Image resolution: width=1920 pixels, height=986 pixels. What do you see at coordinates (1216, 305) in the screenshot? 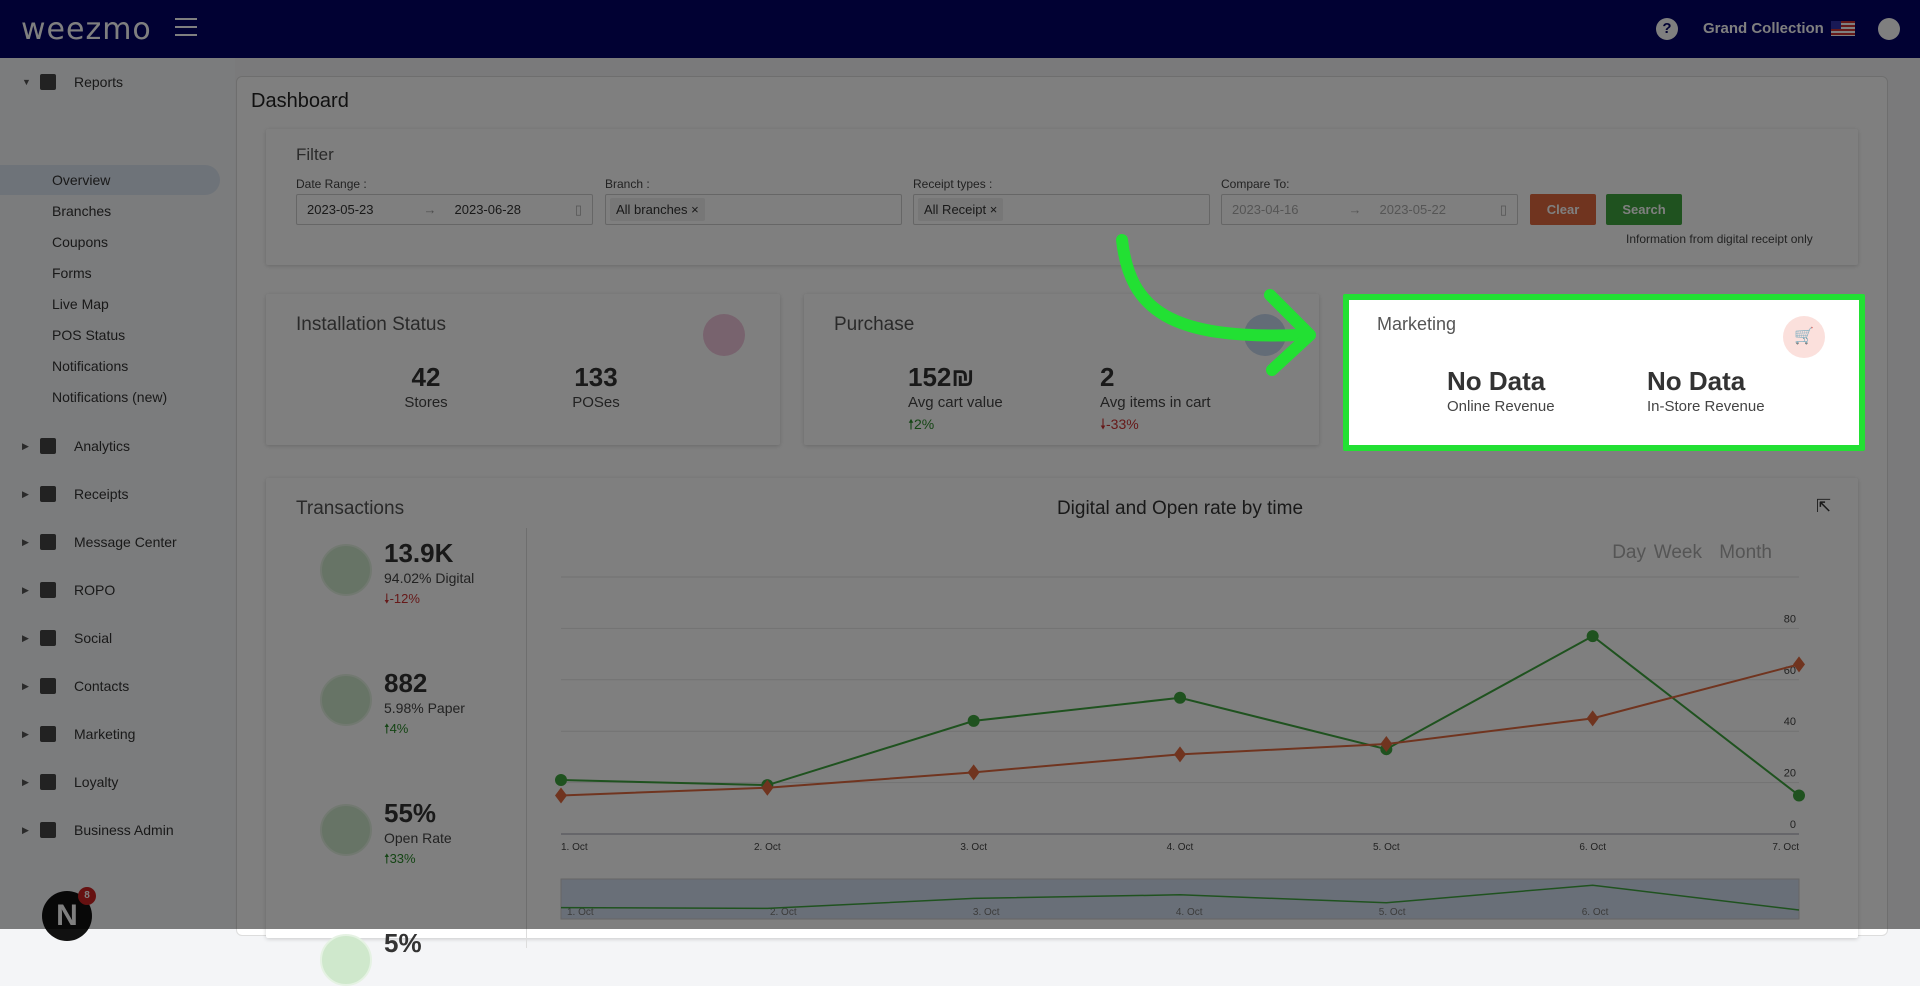
I see `tour-arrow-icon` at bounding box center [1216, 305].